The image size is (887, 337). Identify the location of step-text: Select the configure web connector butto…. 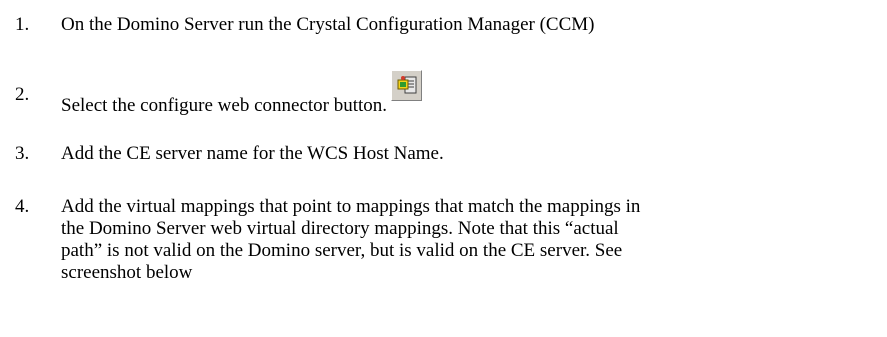
(224, 105).